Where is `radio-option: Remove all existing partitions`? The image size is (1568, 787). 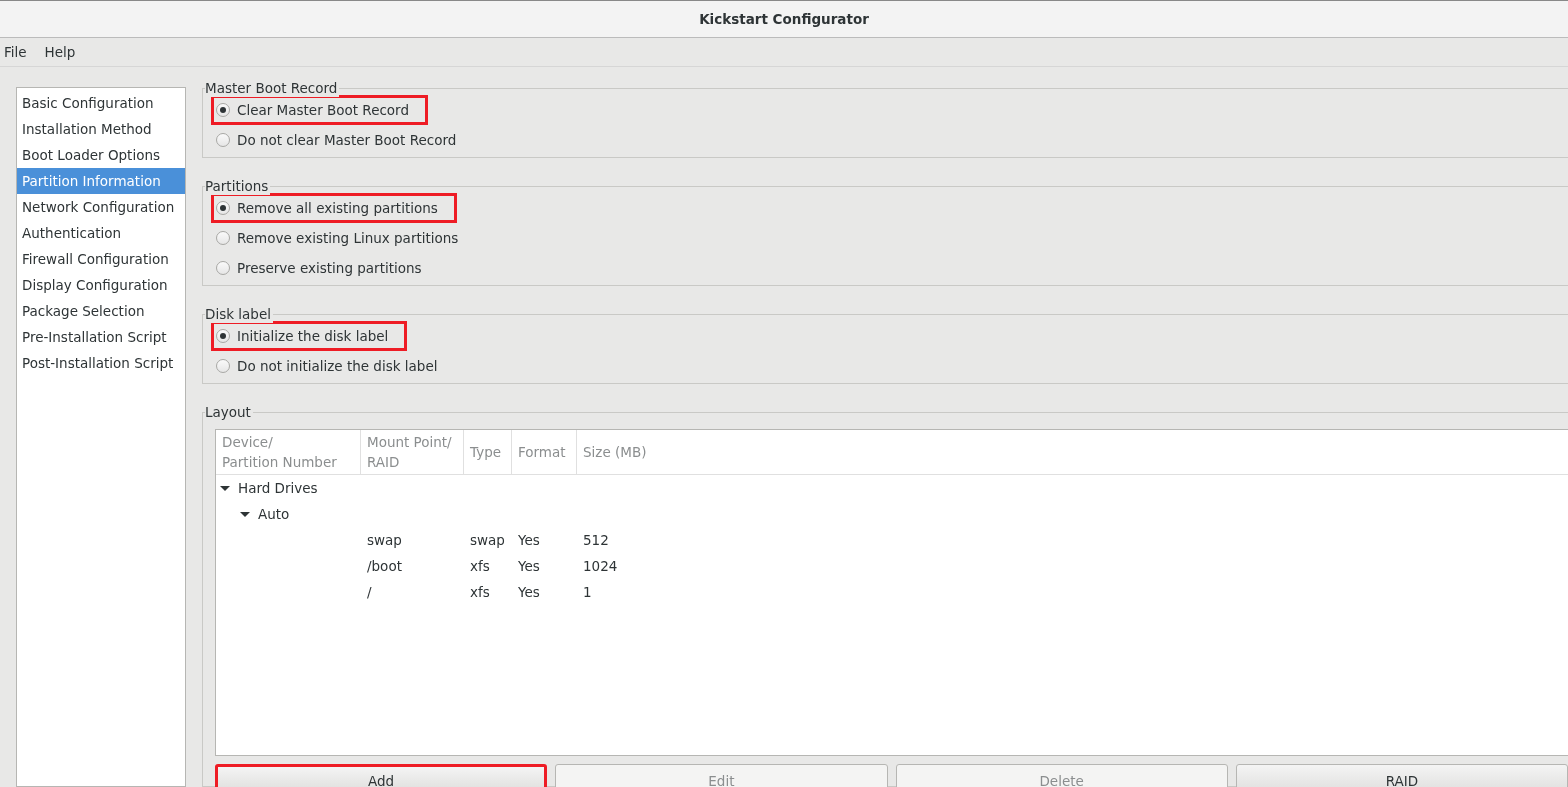 radio-option: Remove all existing partitions is located at coordinates (334, 208).